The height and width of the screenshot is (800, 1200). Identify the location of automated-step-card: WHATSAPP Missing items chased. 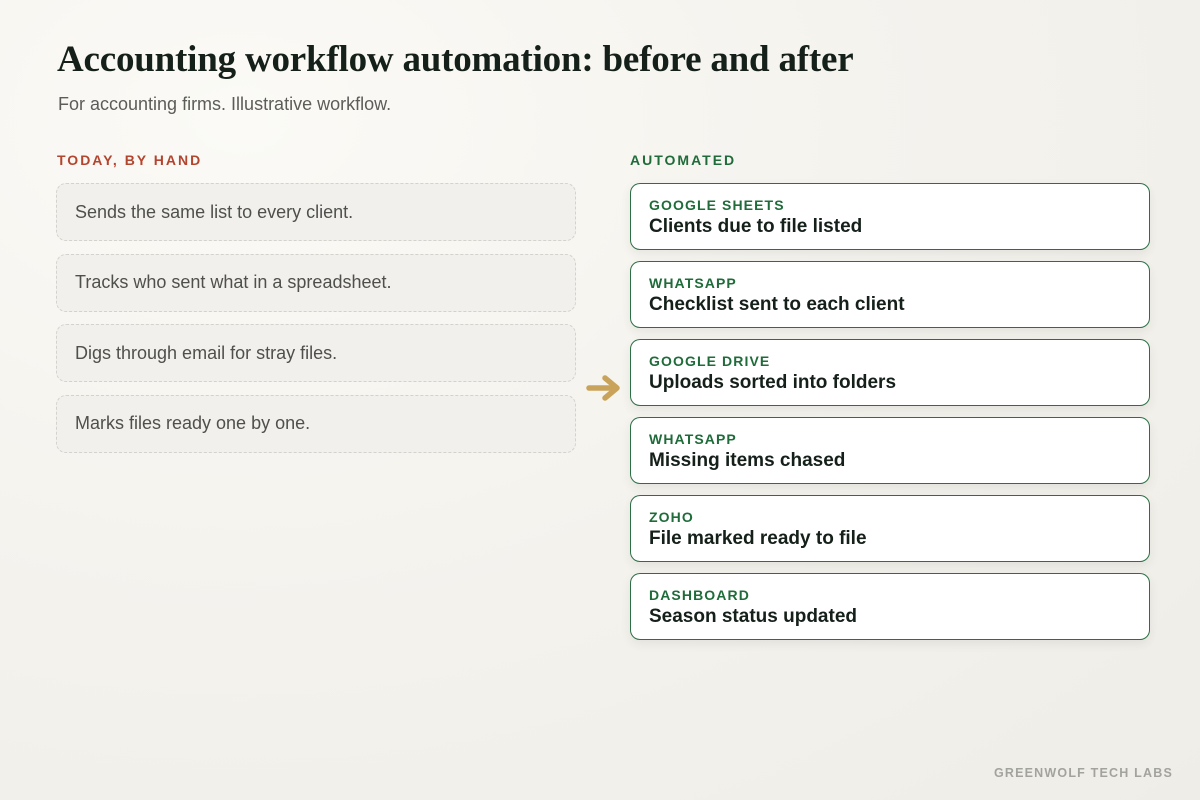
(890, 450).